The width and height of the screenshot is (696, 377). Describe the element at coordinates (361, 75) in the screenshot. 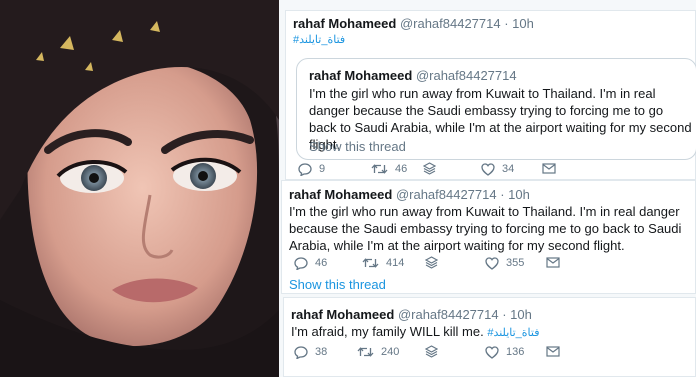

I see `quoted-author-name: rahaf Mohameed` at that location.